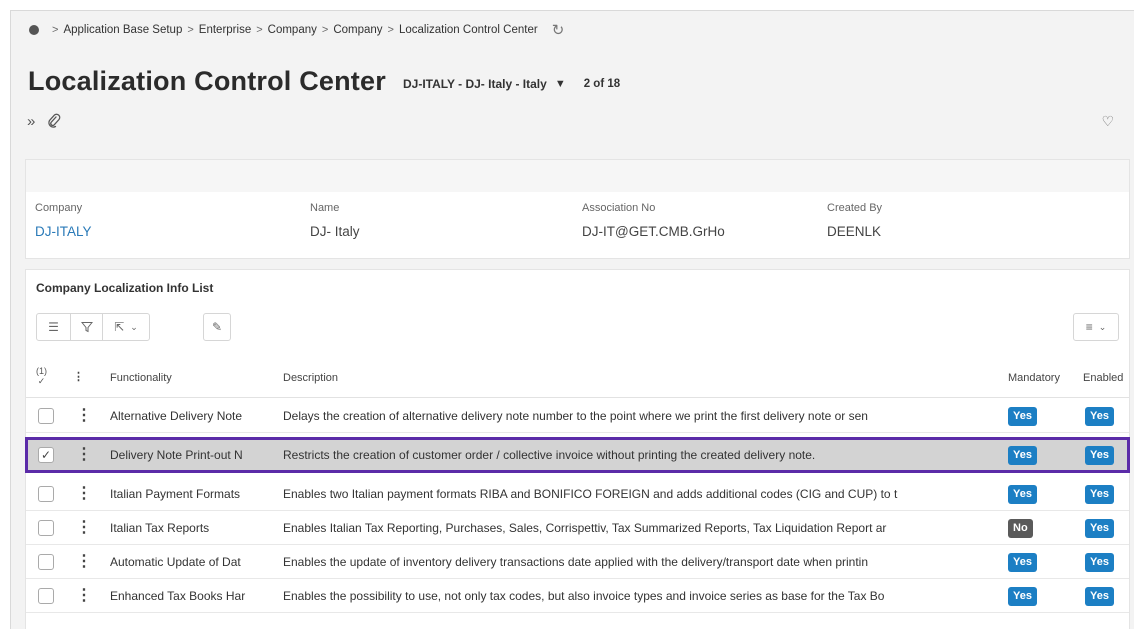  I want to click on record-selector: DJ-ITALY - DJ- Italy - Italy ▼ 2 of 18, so click(511, 84).